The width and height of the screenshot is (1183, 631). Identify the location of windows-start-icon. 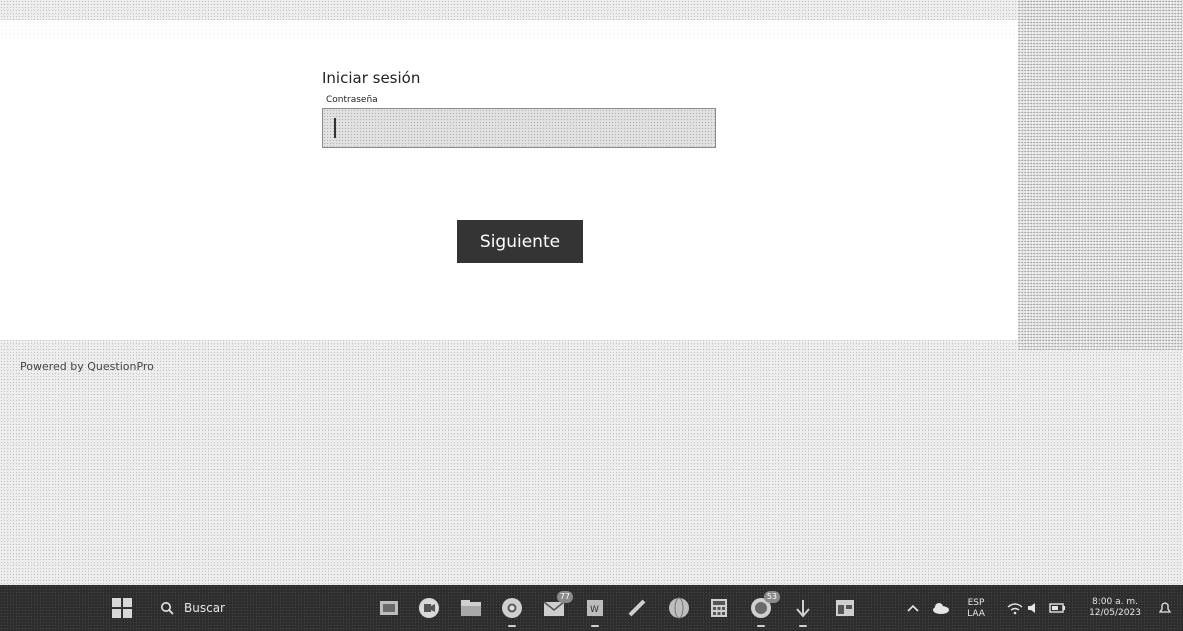
(122, 608).